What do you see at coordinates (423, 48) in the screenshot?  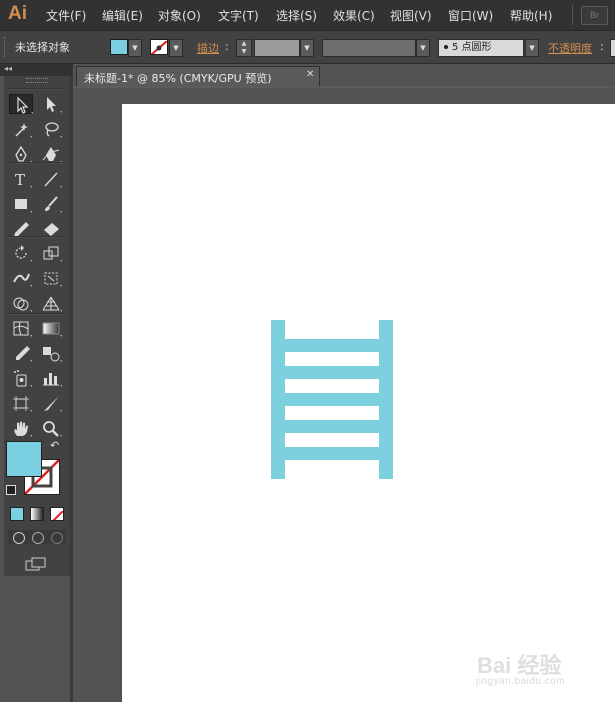 I see `profile-dropdown: ▼` at bounding box center [423, 48].